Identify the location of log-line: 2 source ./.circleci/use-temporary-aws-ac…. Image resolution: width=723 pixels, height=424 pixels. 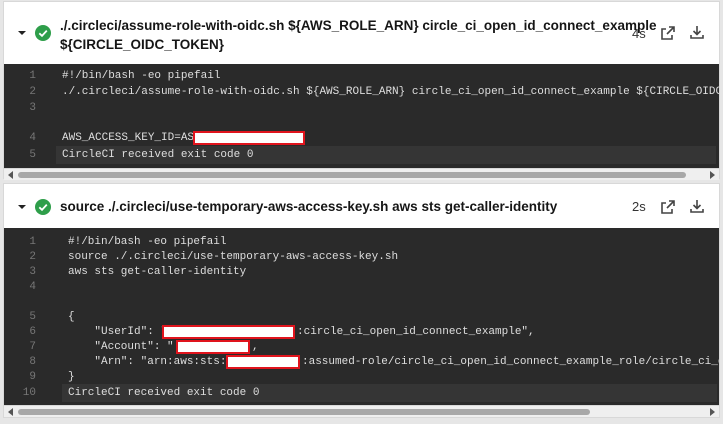
(201, 257).